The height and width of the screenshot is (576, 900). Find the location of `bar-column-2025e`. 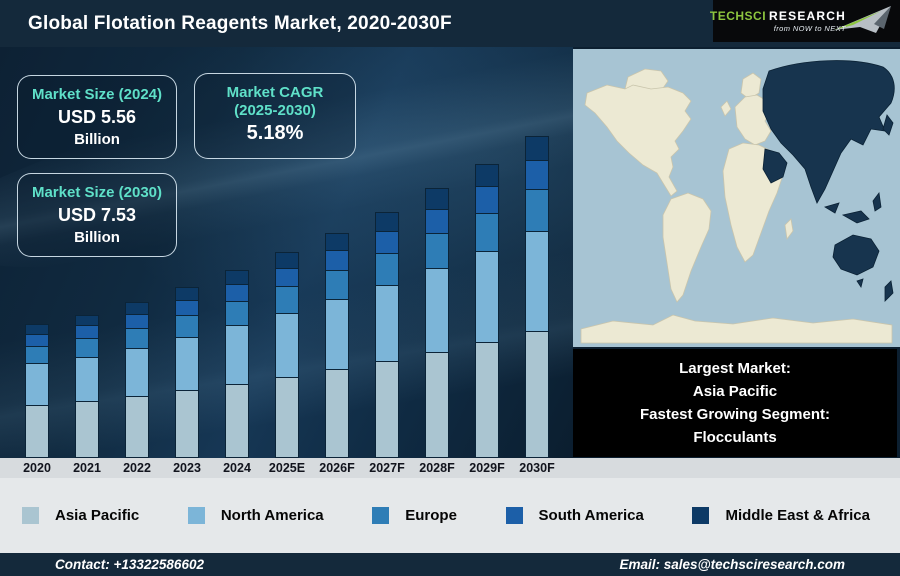

bar-column-2025e is located at coordinates (287, 355).